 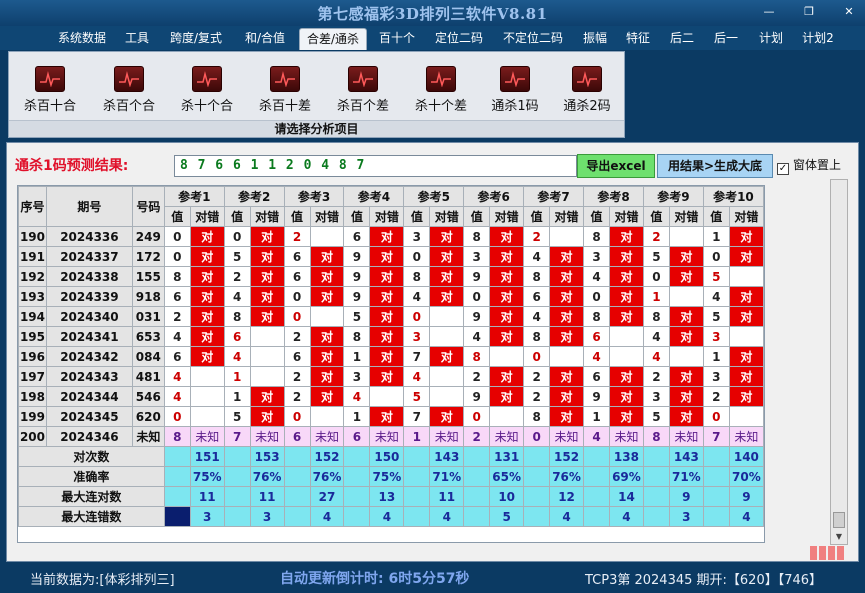 I want to click on restore-button: ❐, so click(x=809, y=12).